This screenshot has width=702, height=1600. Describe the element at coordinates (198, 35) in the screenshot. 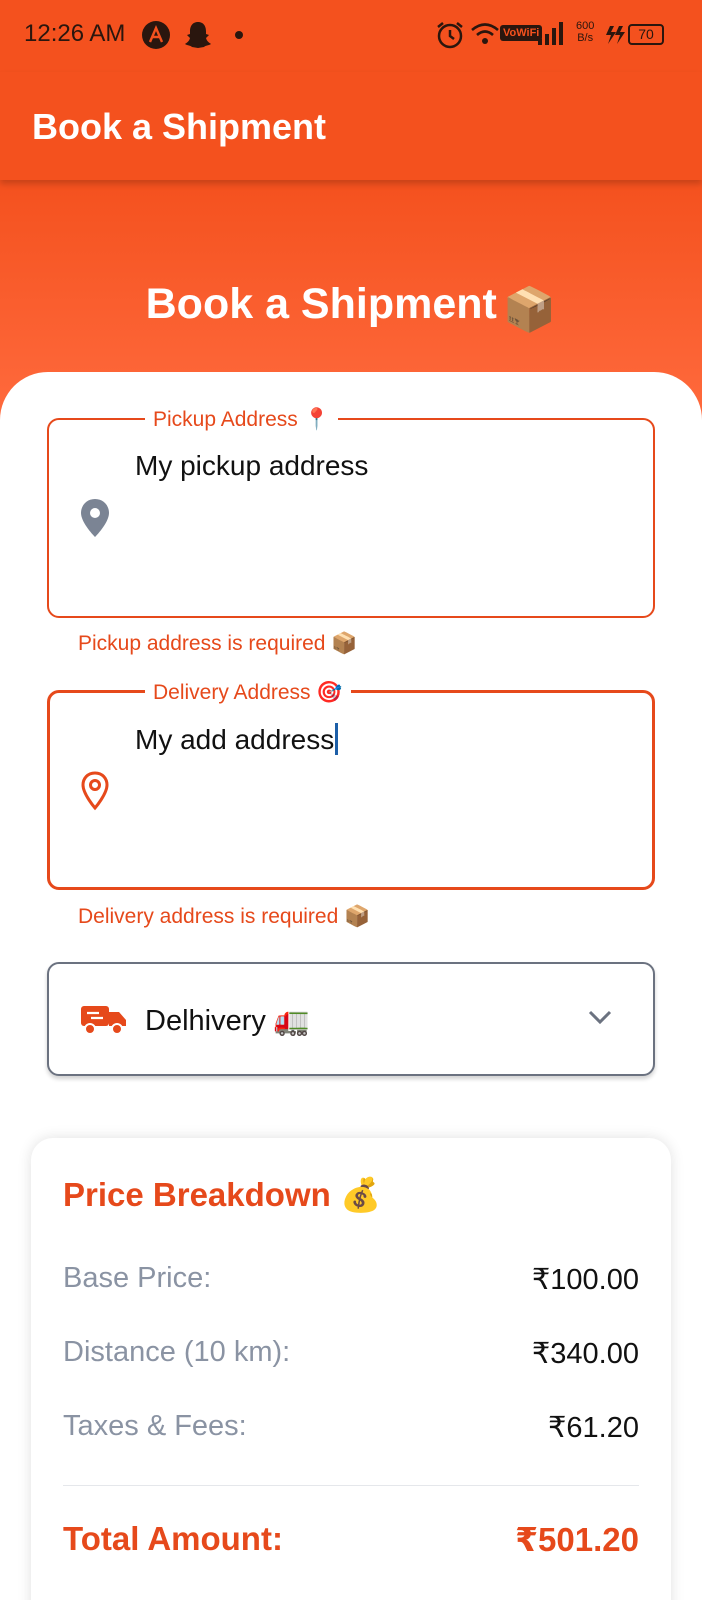

I see `snapchat-icon` at that location.